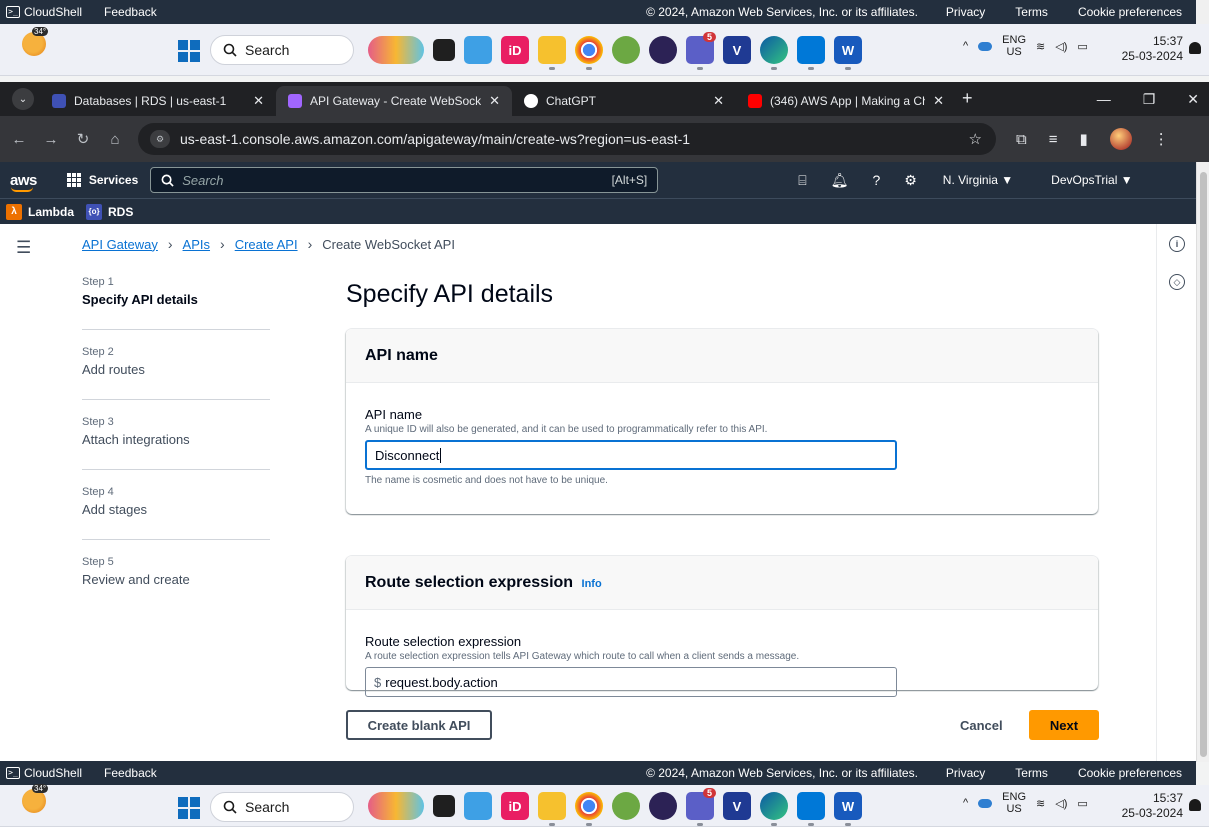 The width and height of the screenshot is (1209, 827). Describe the element at coordinates (189, 808) in the screenshot. I see `windows-start-icon` at that location.